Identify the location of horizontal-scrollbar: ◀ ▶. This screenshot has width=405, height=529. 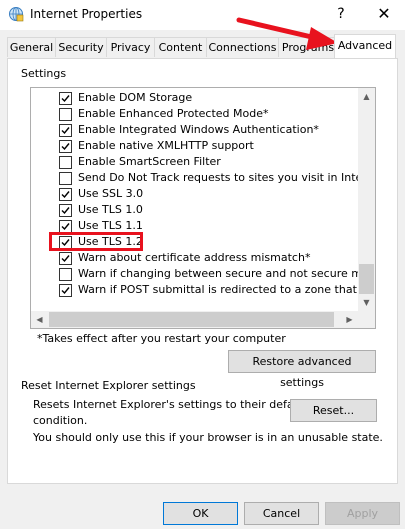
(194, 319).